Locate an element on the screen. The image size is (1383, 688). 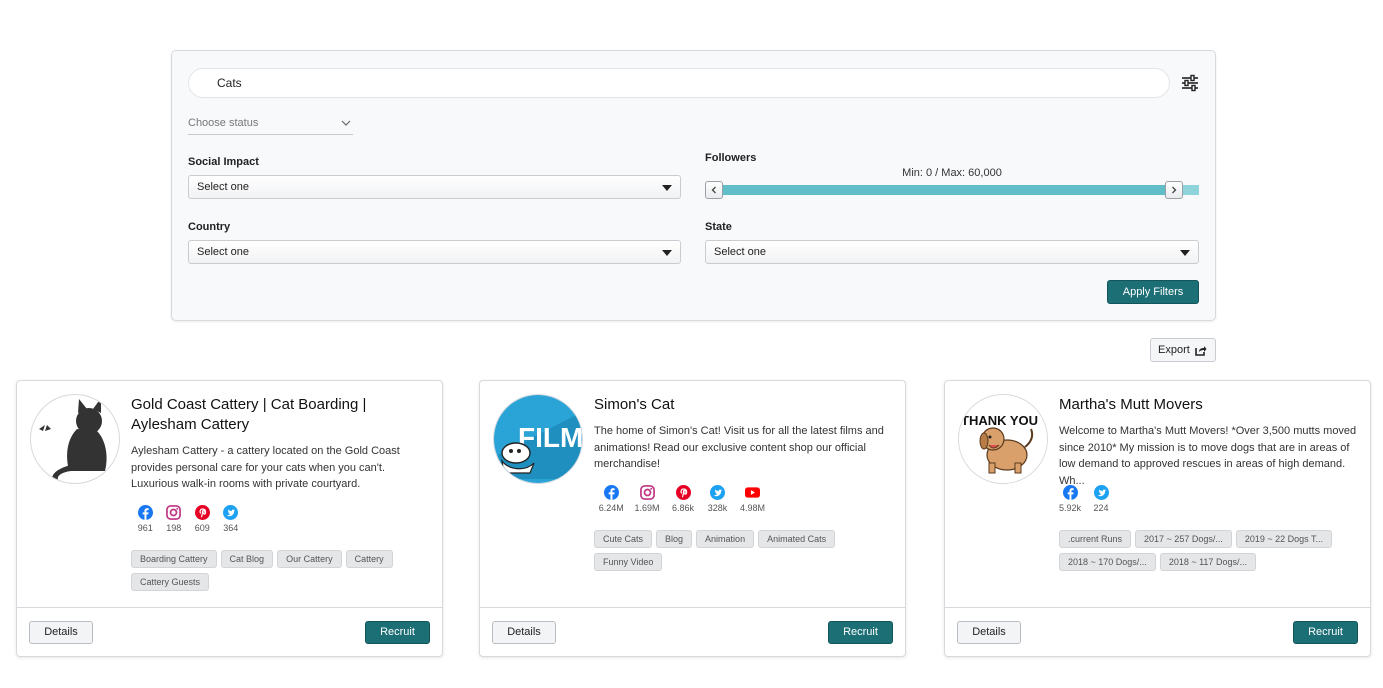
tag: Animated Cats is located at coordinates (797, 539).